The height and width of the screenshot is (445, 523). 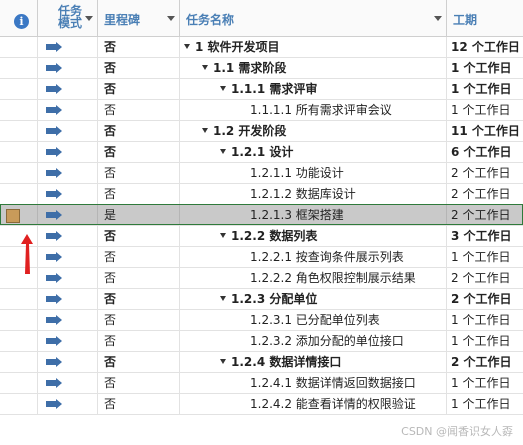 What do you see at coordinates (139, 18) in the screenshot?
I see `milestone-column-header: 里程碑` at bounding box center [139, 18].